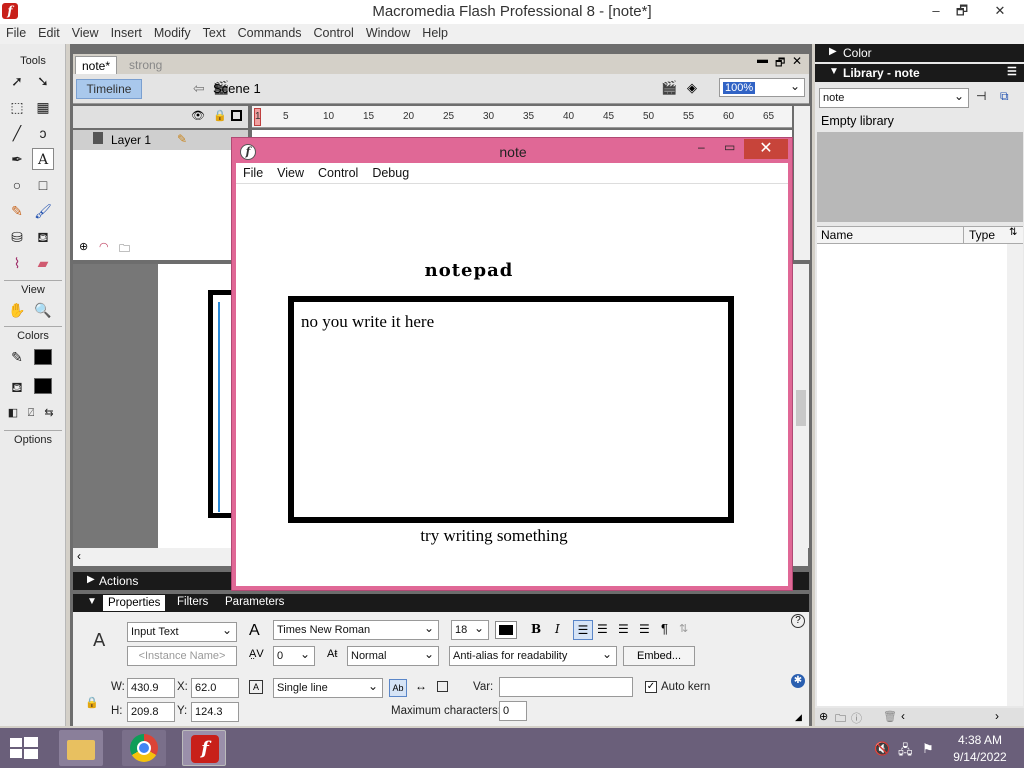 The height and width of the screenshot is (768, 1024). I want to click on layer-row: Layer 1 ✎, so click(160, 140).